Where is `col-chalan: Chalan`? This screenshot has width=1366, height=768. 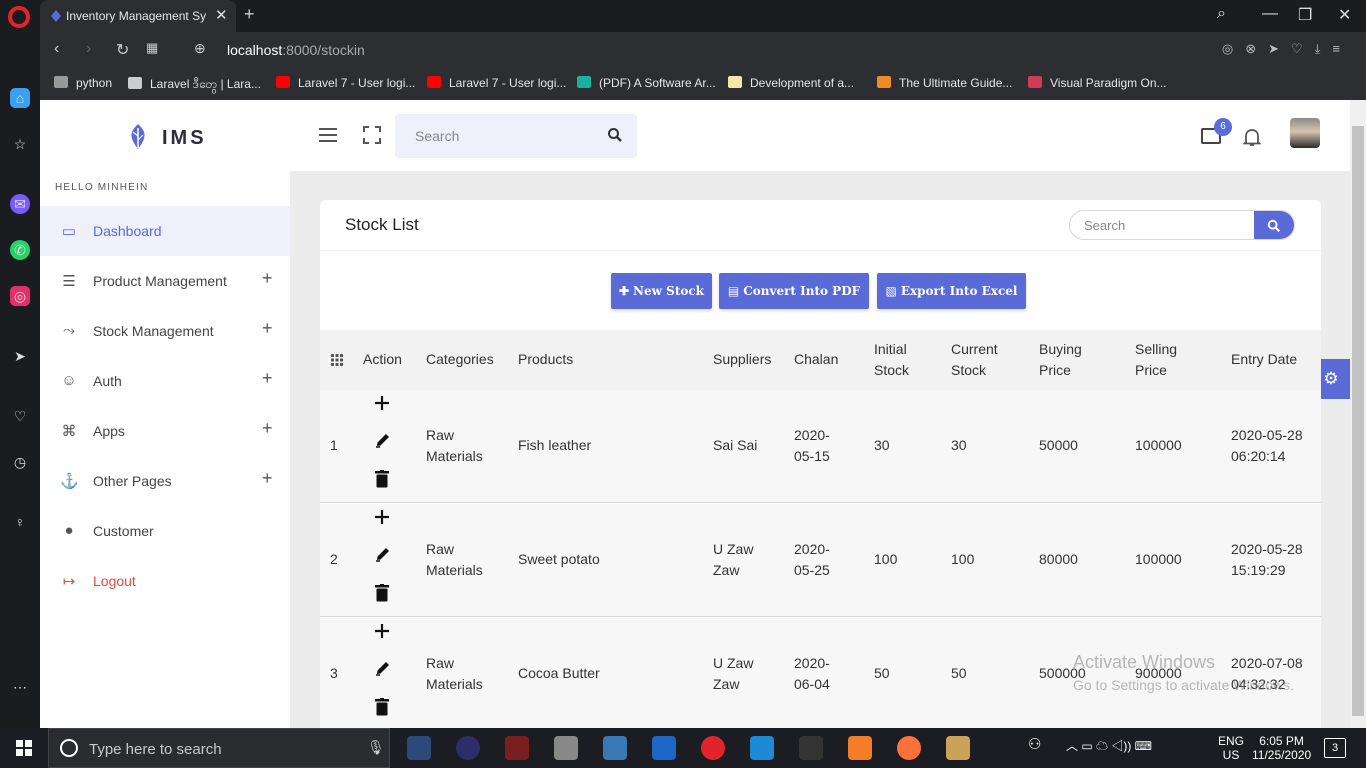
col-chalan: Chalan is located at coordinates (816, 359).